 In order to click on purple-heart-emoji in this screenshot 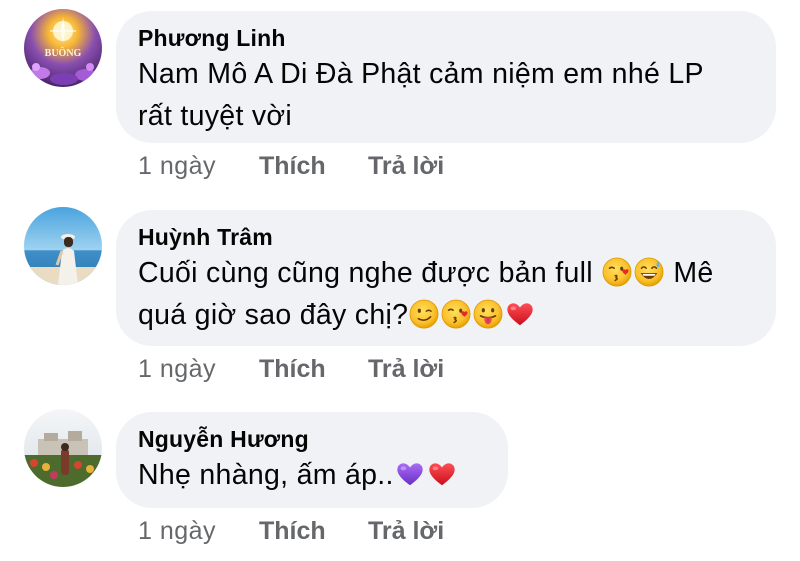, I will do `click(410, 474)`.